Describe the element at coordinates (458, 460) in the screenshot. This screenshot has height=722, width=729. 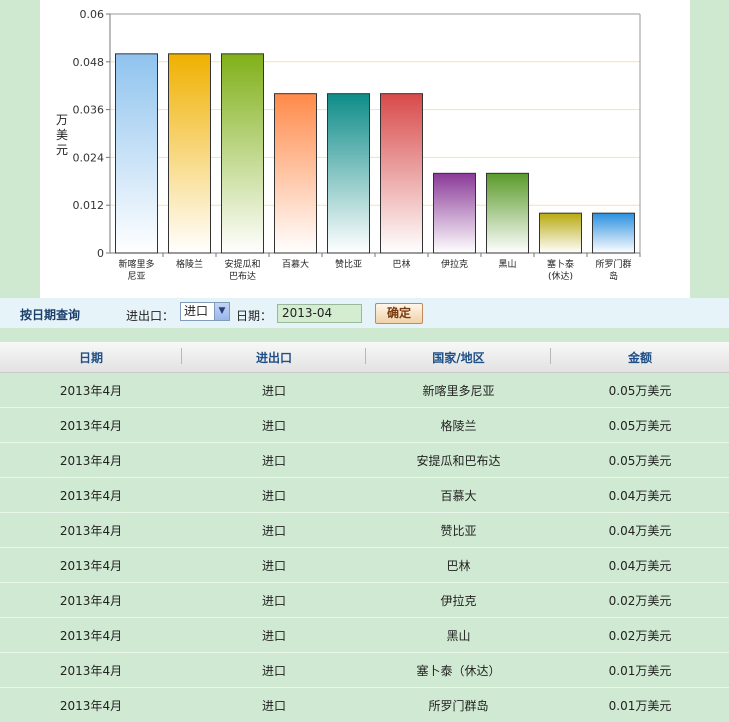
I see `country-cell: 安提瓜和巴布达` at that location.